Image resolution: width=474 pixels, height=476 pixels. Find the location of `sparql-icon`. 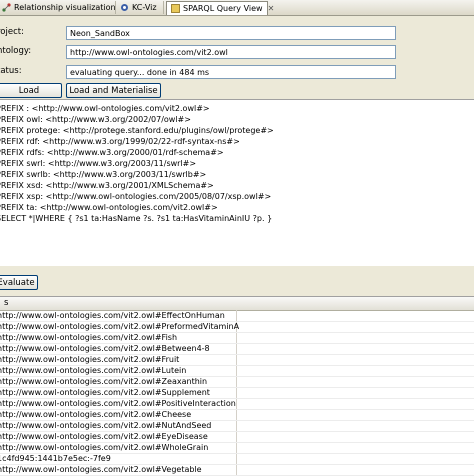

sparql-icon is located at coordinates (175, 8).